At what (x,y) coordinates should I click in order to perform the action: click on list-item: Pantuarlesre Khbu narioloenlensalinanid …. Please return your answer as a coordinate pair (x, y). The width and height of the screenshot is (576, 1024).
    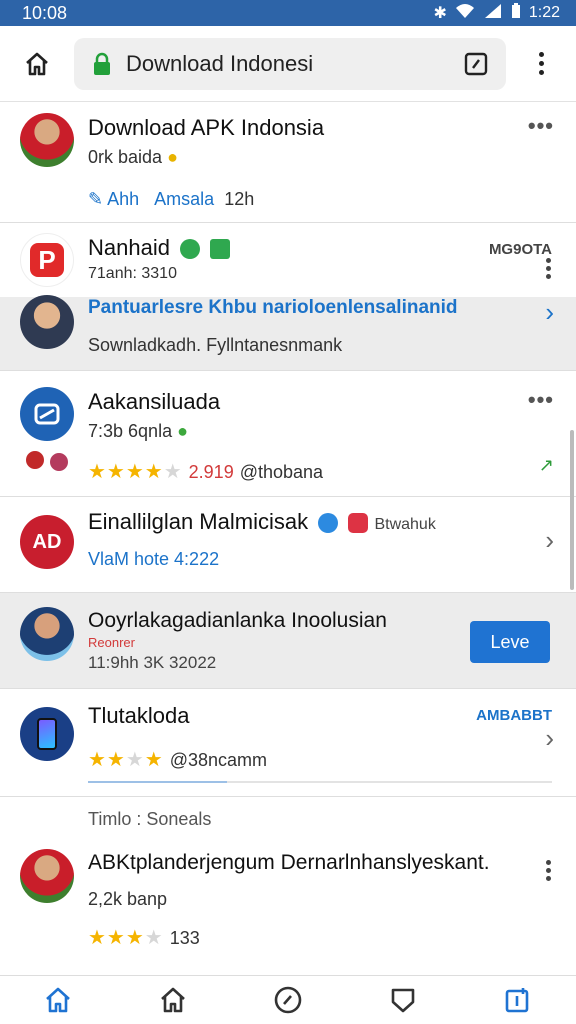
    Looking at the image, I should click on (288, 333).